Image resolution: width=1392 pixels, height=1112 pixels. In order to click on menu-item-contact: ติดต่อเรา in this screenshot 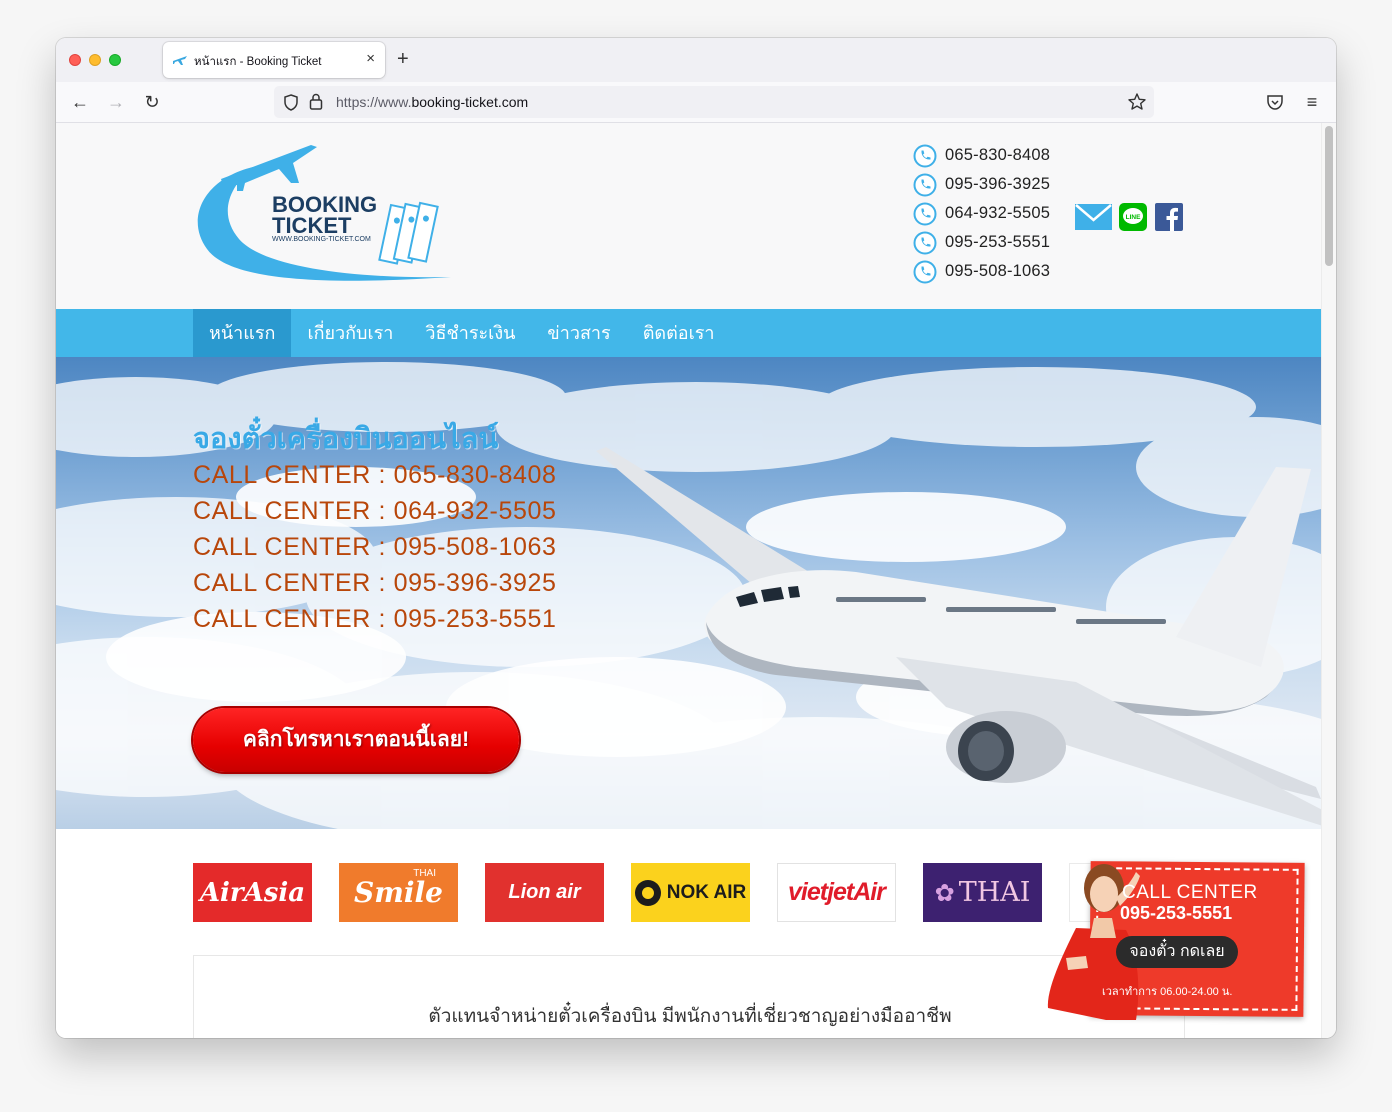, I will do `click(679, 333)`.